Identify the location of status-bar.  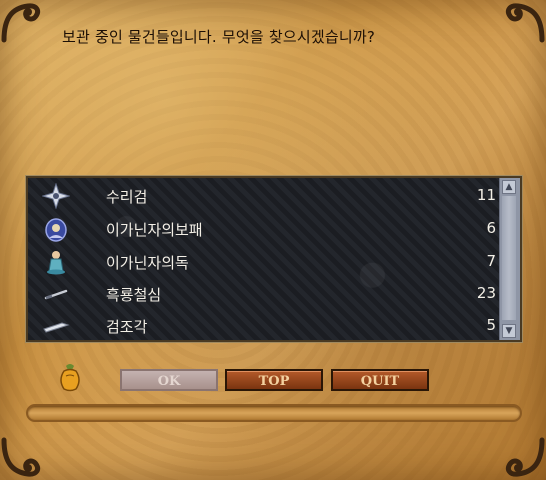
(274, 413).